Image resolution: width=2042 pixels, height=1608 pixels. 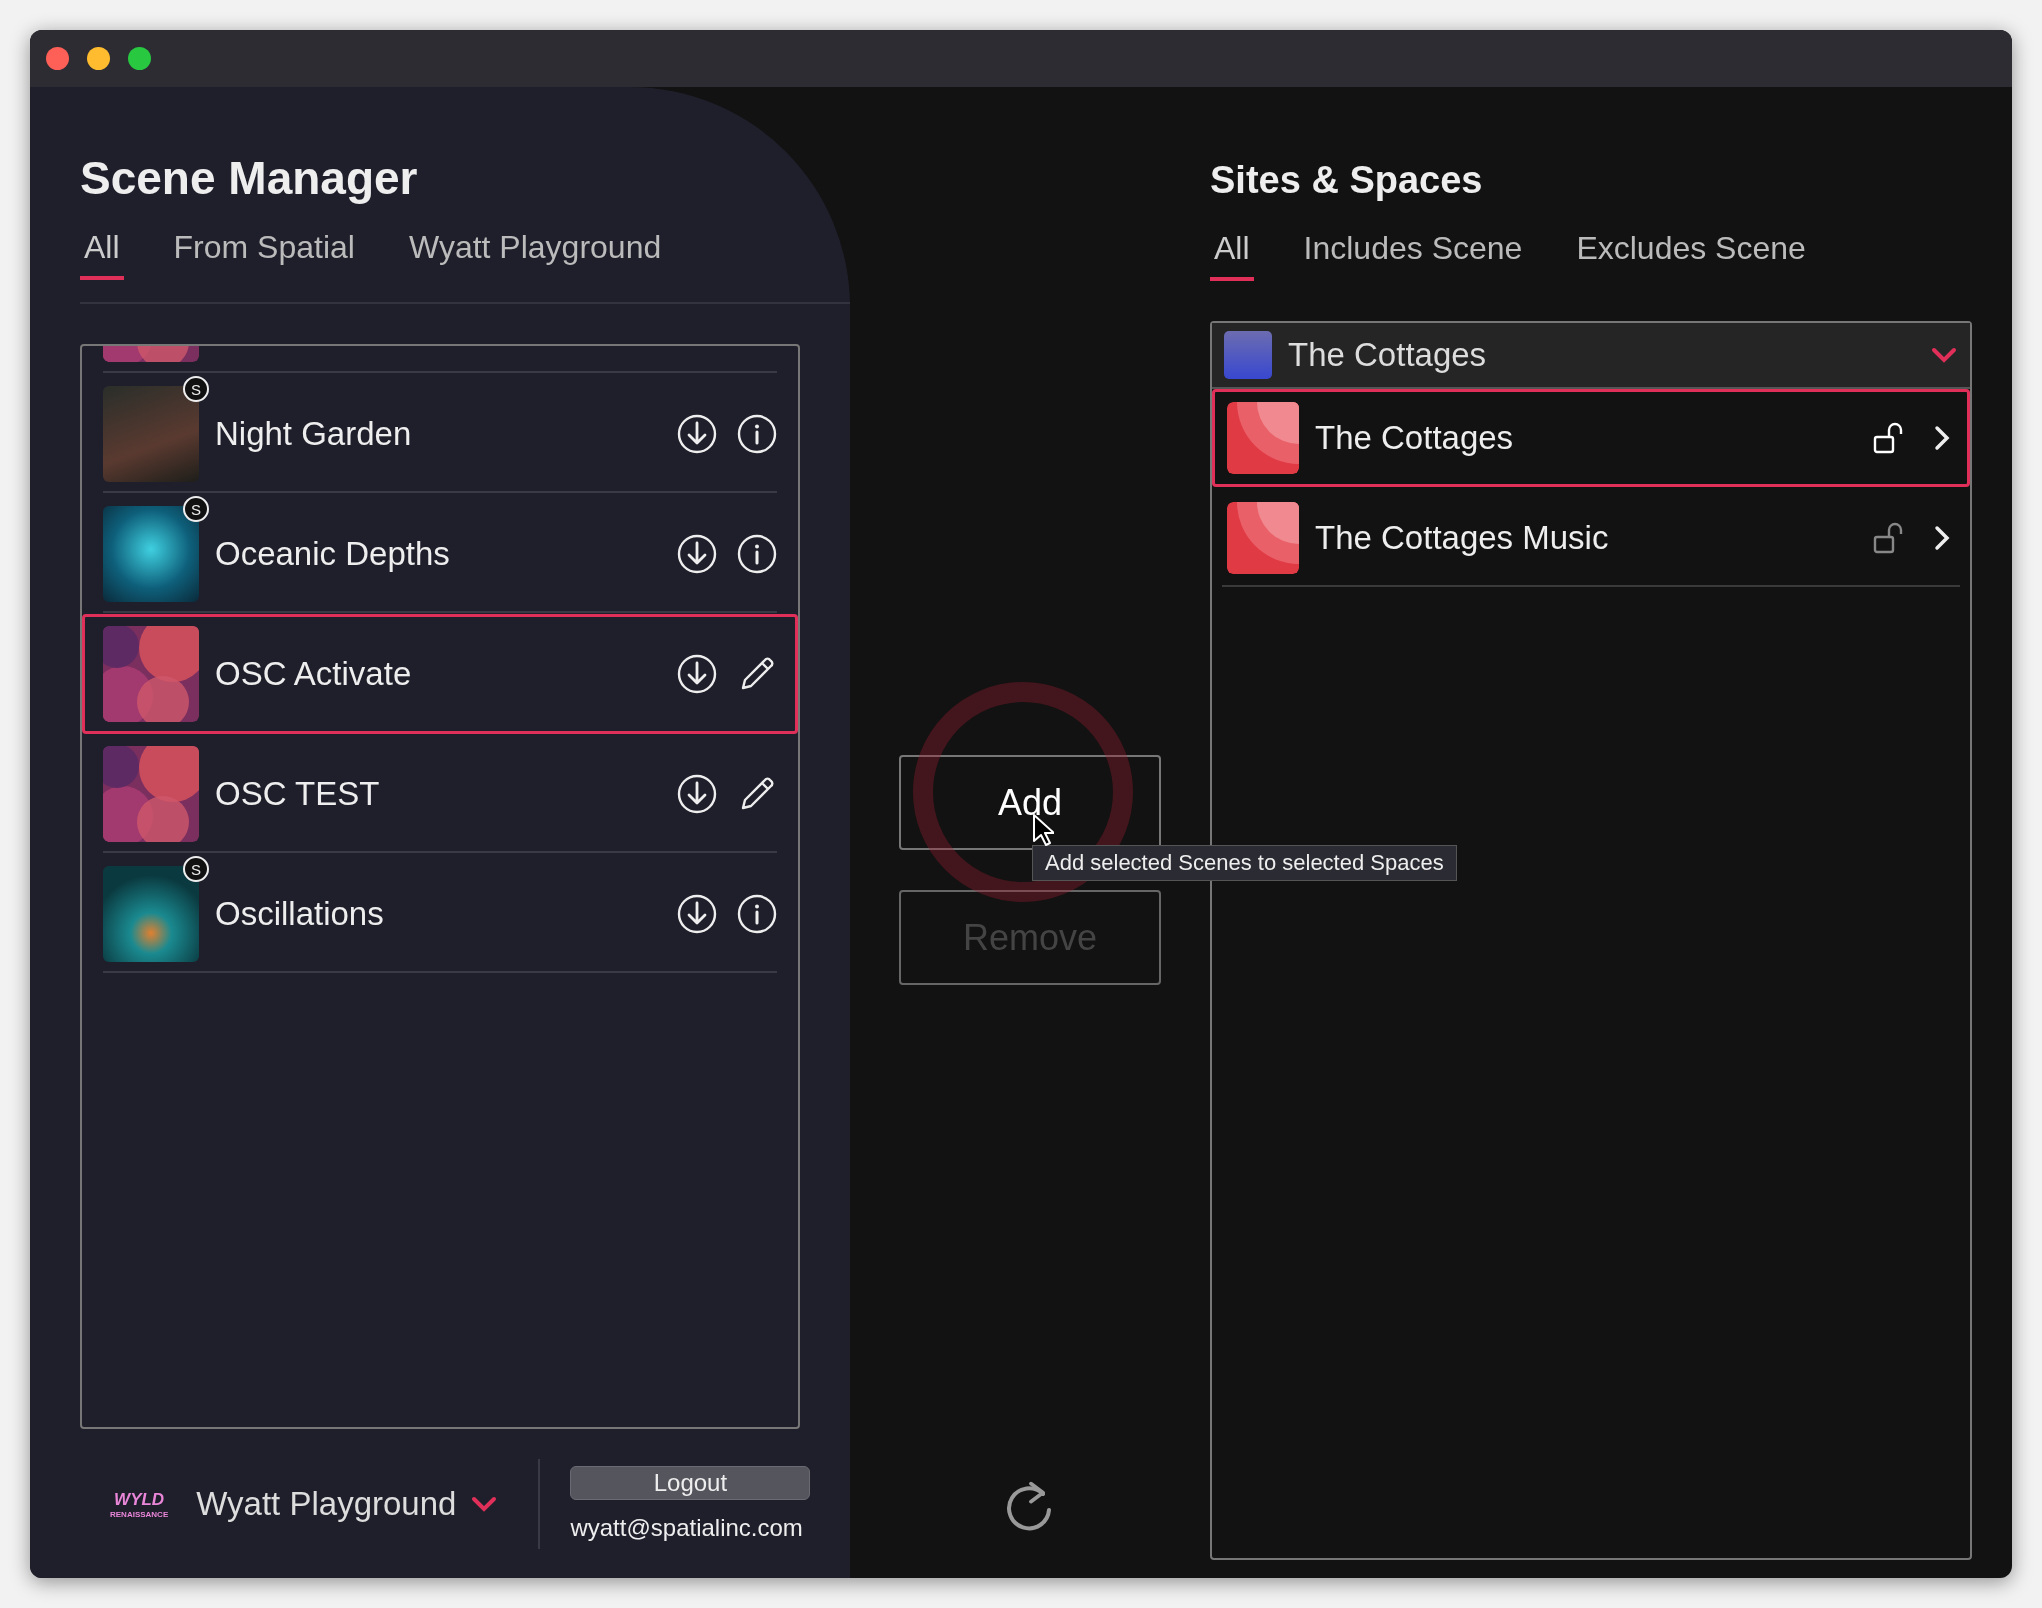 I want to click on space-name: The Cottages Music, so click(x=1462, y=537).